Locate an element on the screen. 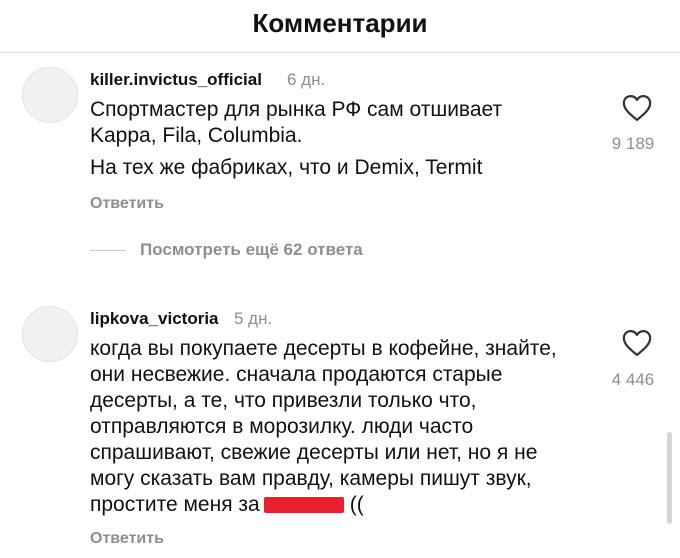  comment-text-line: Спортмастер для рынка РФ сам отшивает is located at coordinates (296, 109).